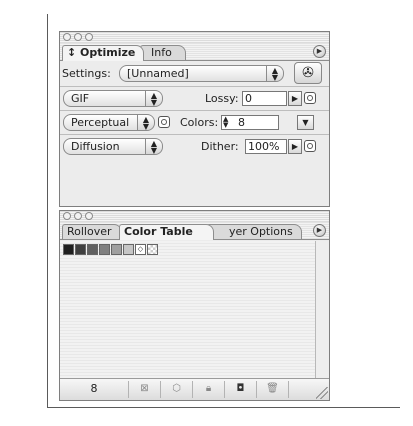  What do you see at coordinates (95, 146) in the screenshot?
I see `dither-method-value: Diffusion` at bounding box center [95, 146].